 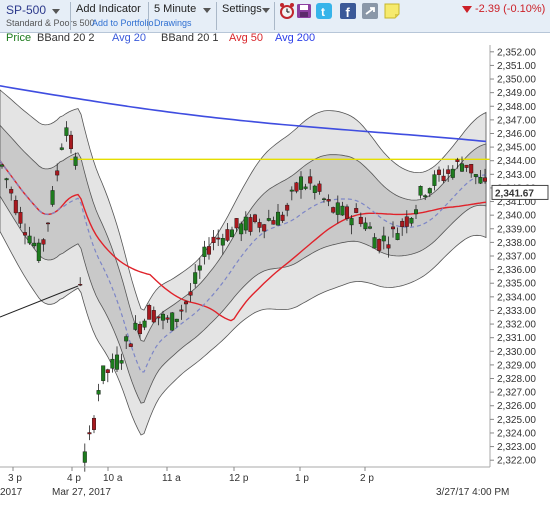 What do you see at coordinates (66, 38) in the screenshot?
I see `legend-item-bband-20-2: BBand 20 2` at bounding box center [66, 38].